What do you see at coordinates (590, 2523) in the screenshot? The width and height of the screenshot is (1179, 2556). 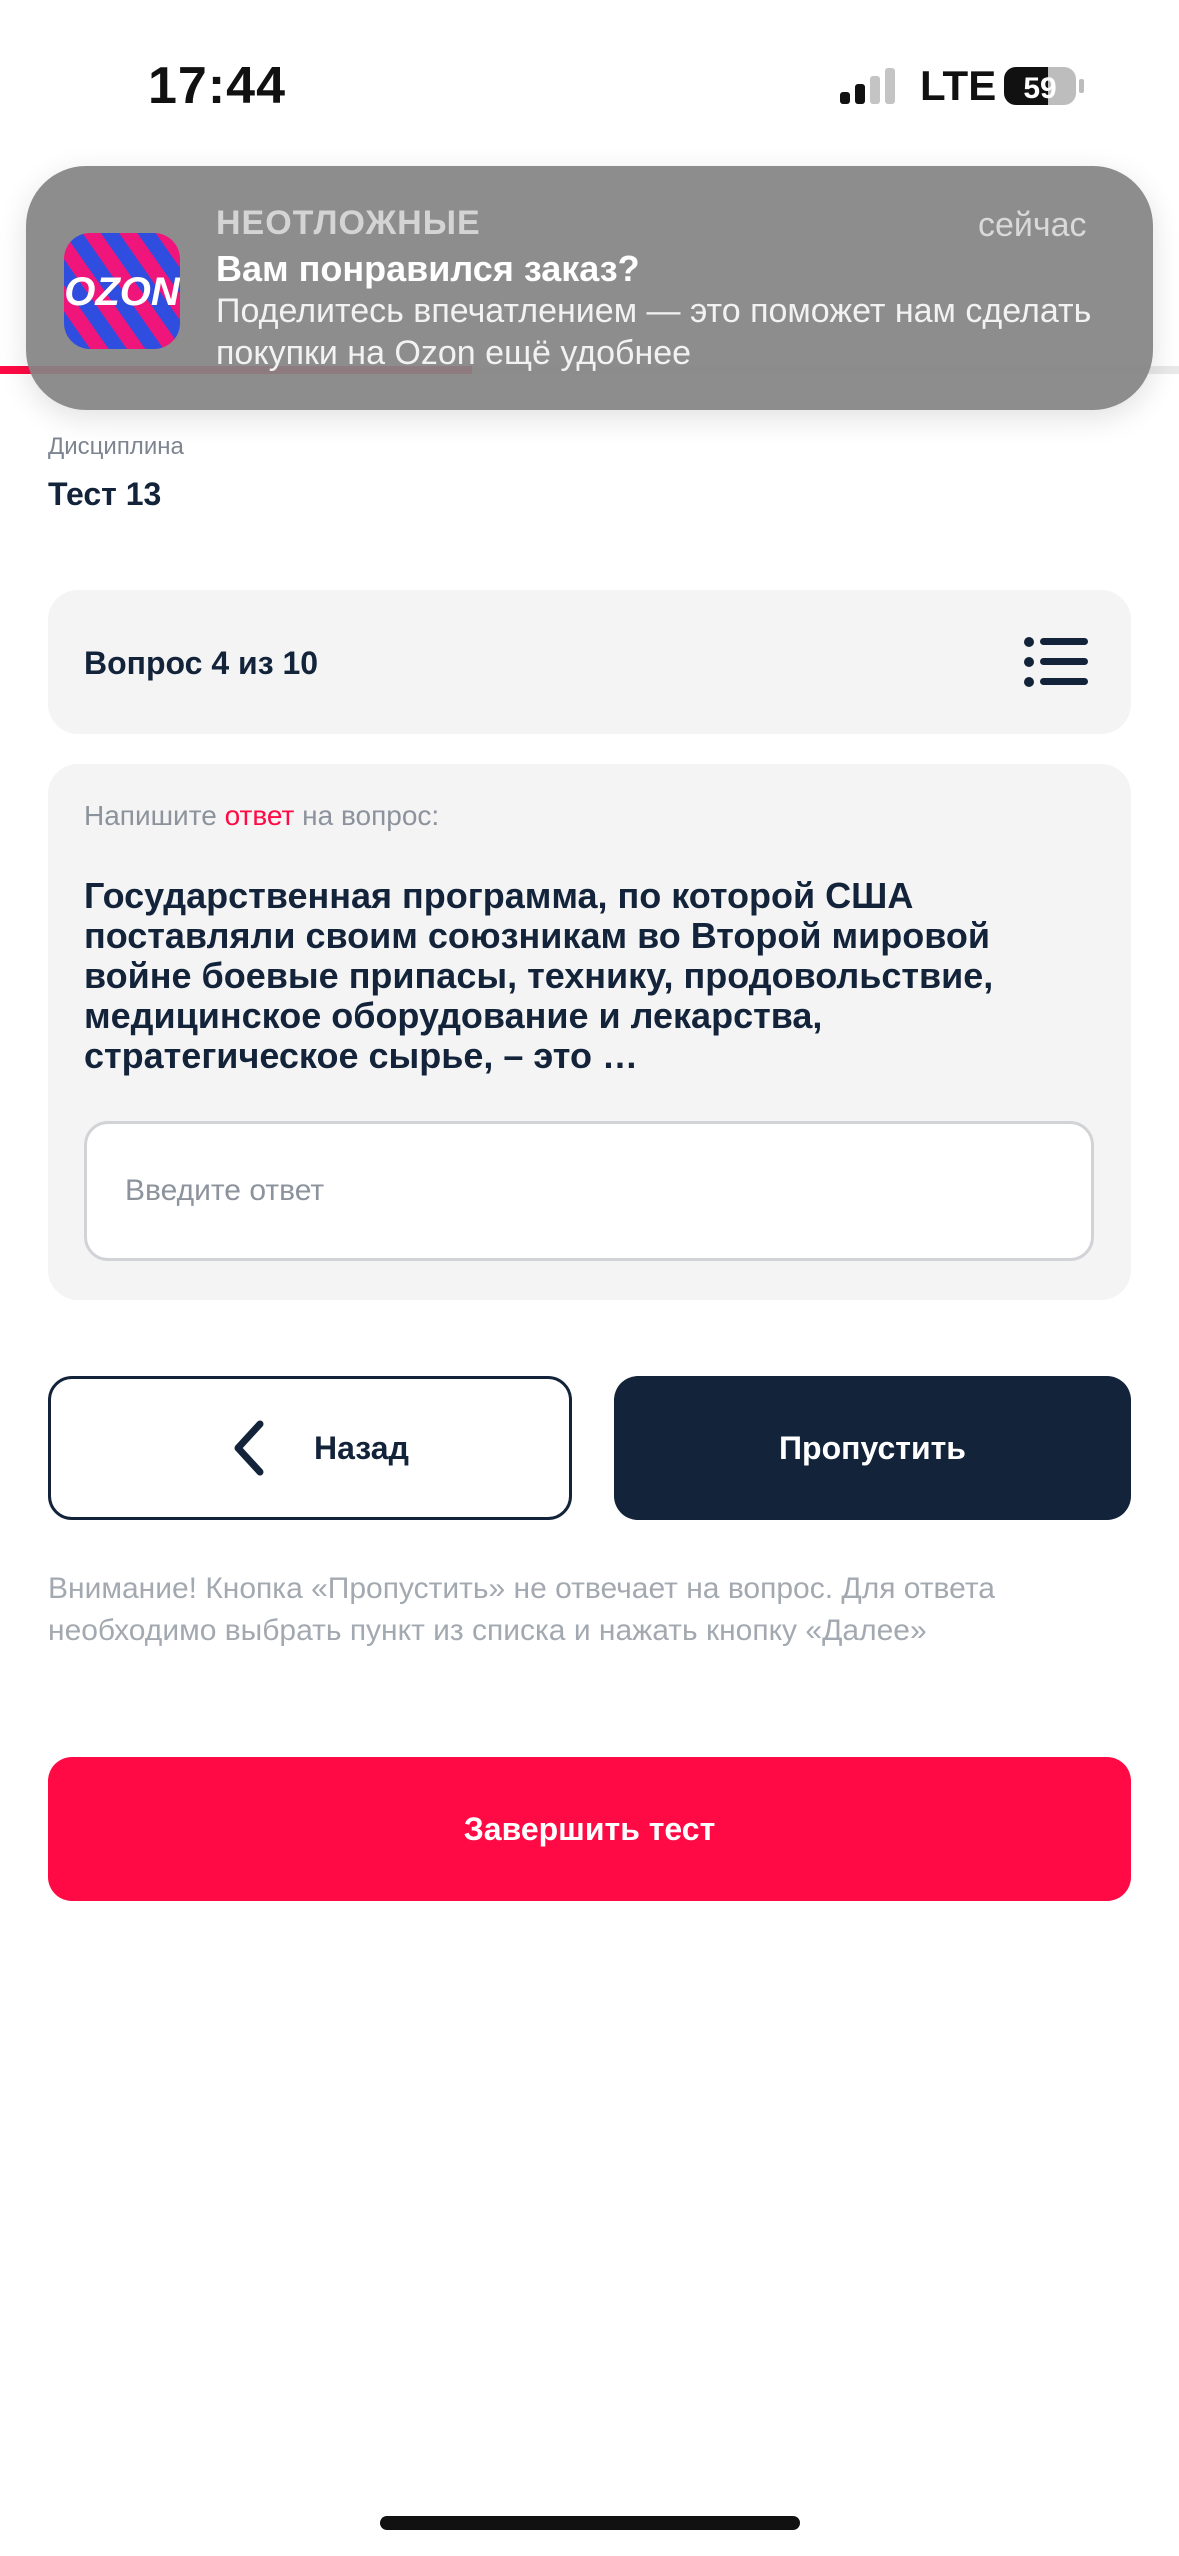 I see `home-indicator` at bounding box center [590, 2523].